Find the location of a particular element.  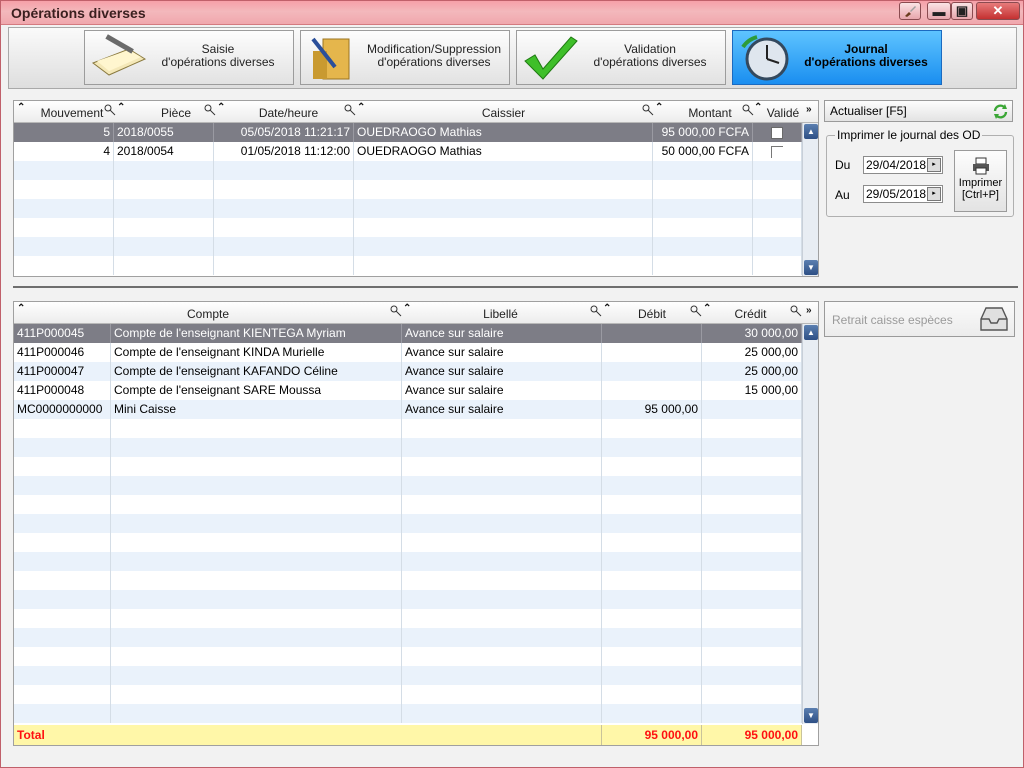

col-datetime: Date/heure is located at coordinates (288, 112).